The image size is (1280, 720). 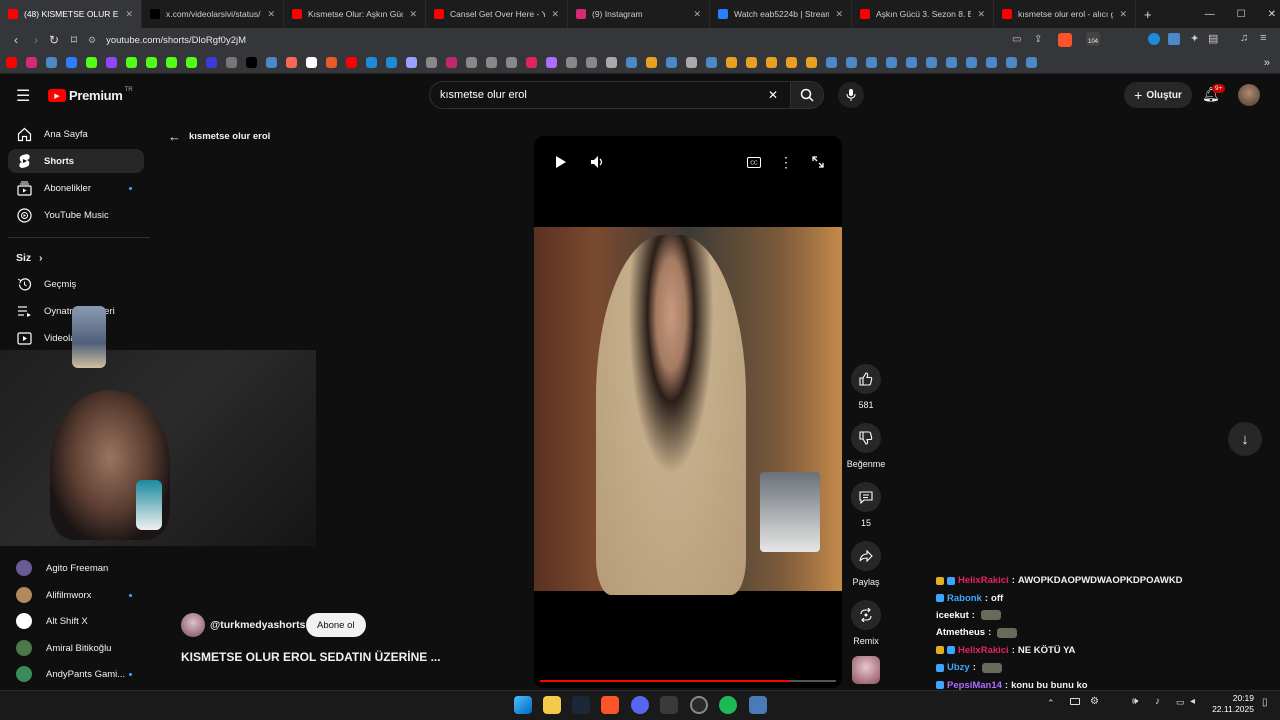 I want to click on account-avatar, so click(x=1249, y=95).